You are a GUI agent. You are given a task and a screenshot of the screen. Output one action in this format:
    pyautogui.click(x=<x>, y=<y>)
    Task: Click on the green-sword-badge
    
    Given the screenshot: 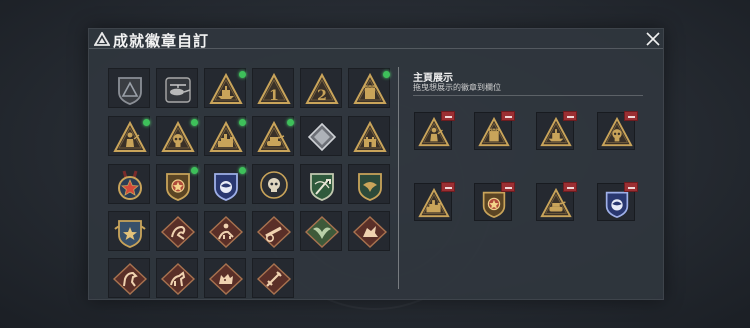 What is the action you would take?
    pyautogui.click(x=322, y=187)
    